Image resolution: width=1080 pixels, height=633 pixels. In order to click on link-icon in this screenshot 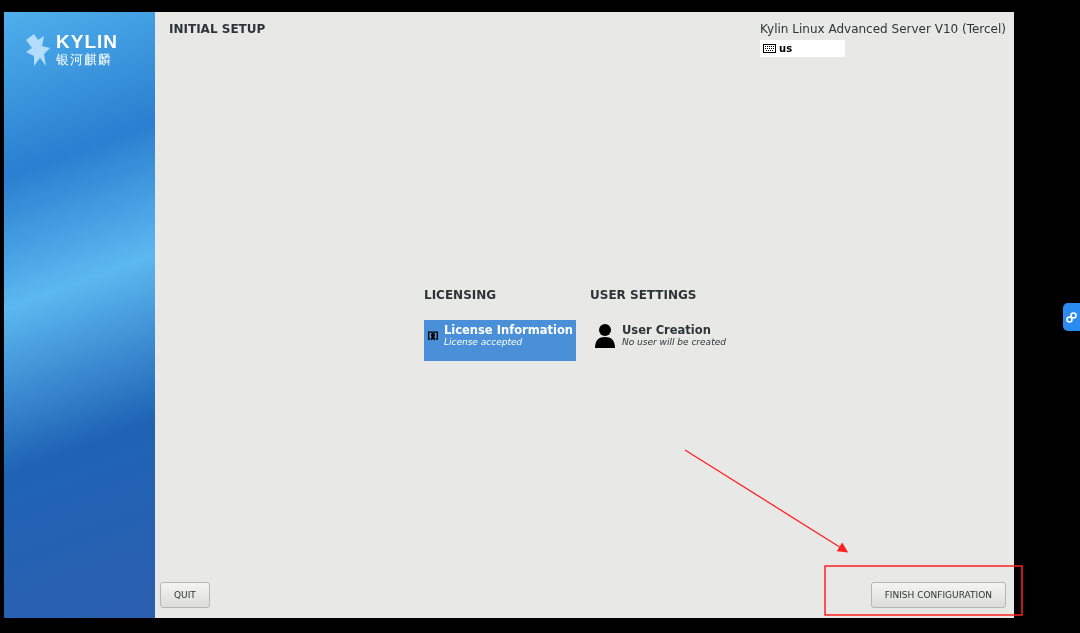, I will do `click(1071, 317)`.